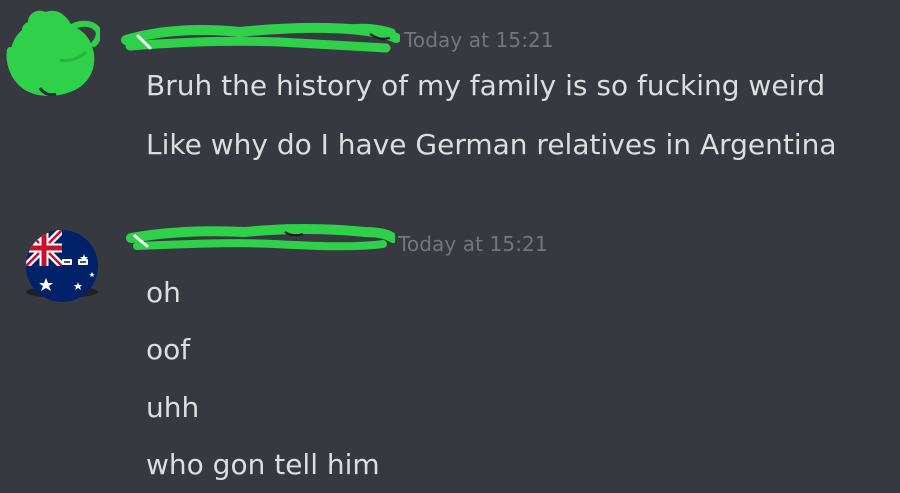 This screenshot has width=900, height=493. What do you see at coordinates (163, 292) in the screenshot?
I see `message-line: oh` at bounding box center [163, 292].